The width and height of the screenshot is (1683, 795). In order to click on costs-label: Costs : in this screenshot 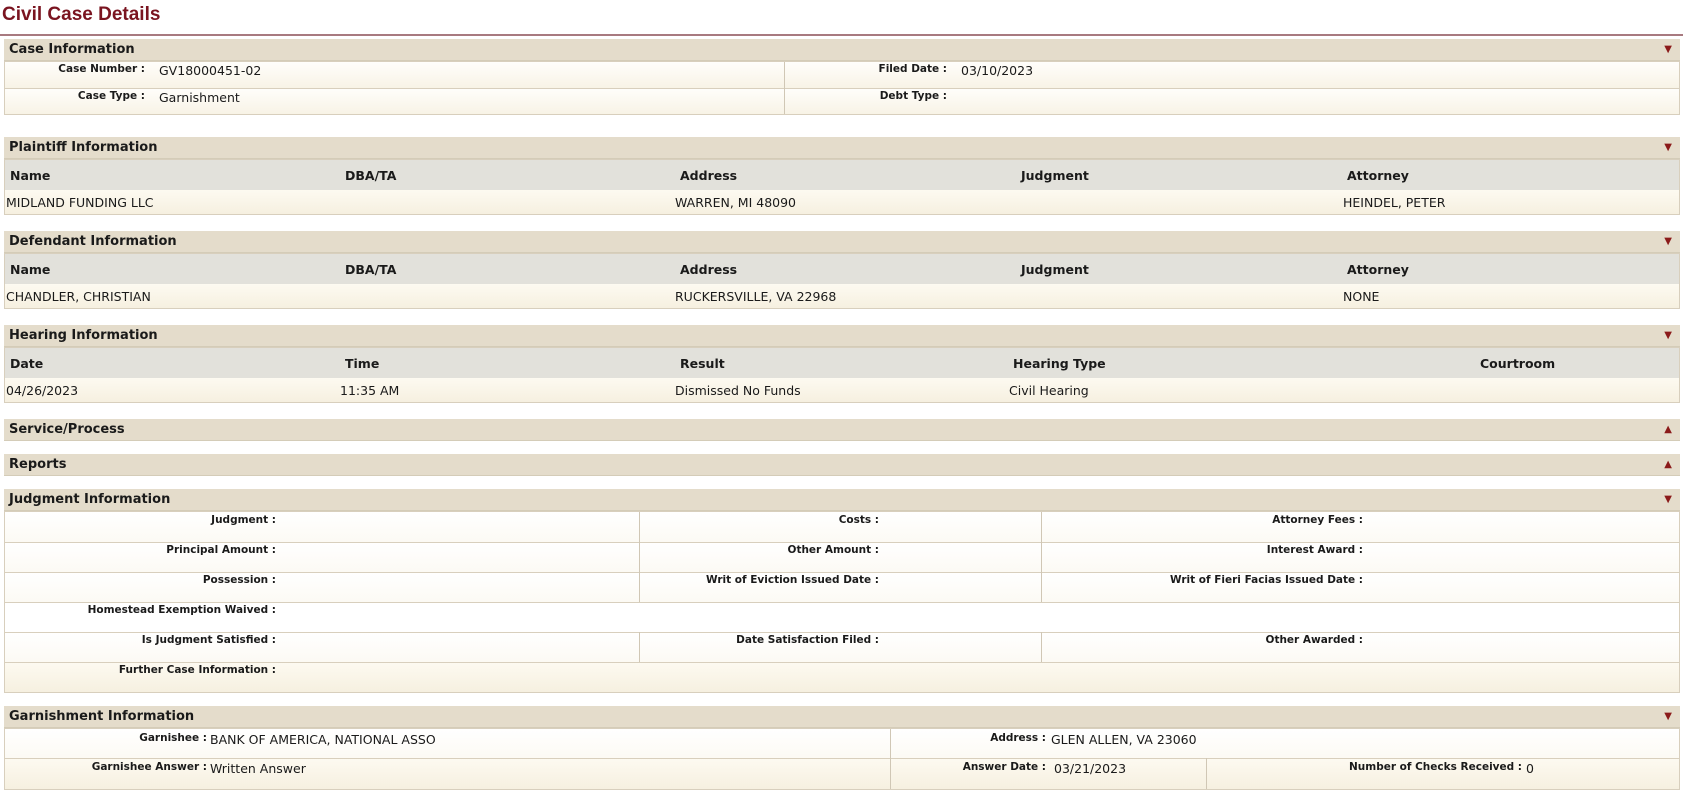, I will do `click(858, 520)`.